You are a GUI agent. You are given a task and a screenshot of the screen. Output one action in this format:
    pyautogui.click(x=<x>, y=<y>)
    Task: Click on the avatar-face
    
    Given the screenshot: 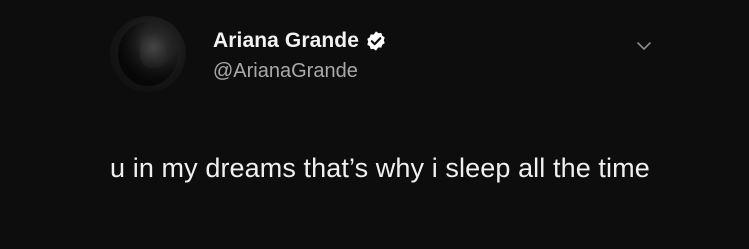 What is the action you would take?
    pyautogui.click(x=153, y=51)
    